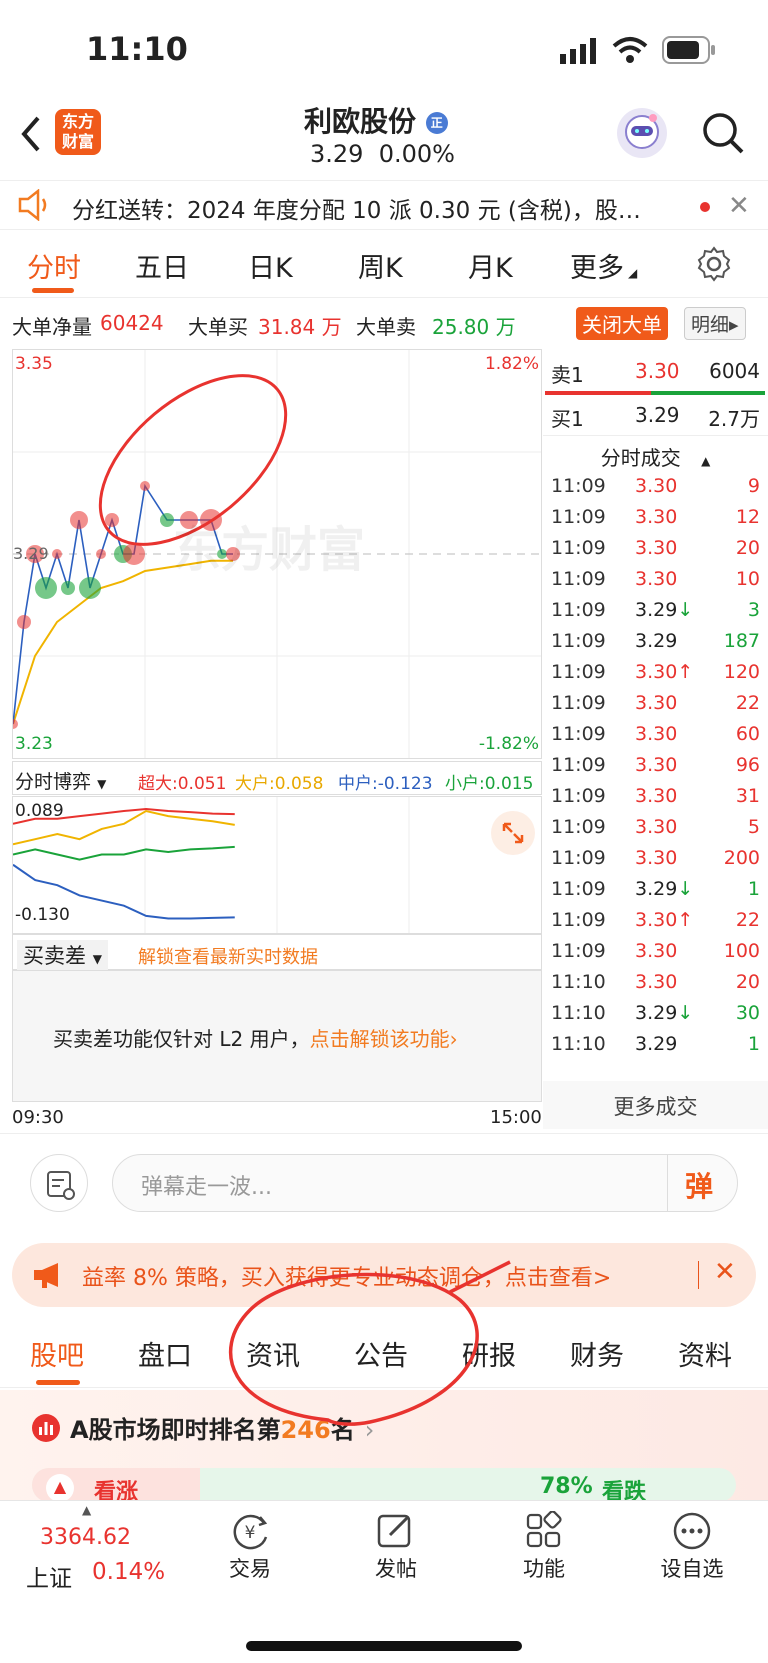  I want to click on maimai-lock-link: 点击解锁该功能, so click(380, 1039).